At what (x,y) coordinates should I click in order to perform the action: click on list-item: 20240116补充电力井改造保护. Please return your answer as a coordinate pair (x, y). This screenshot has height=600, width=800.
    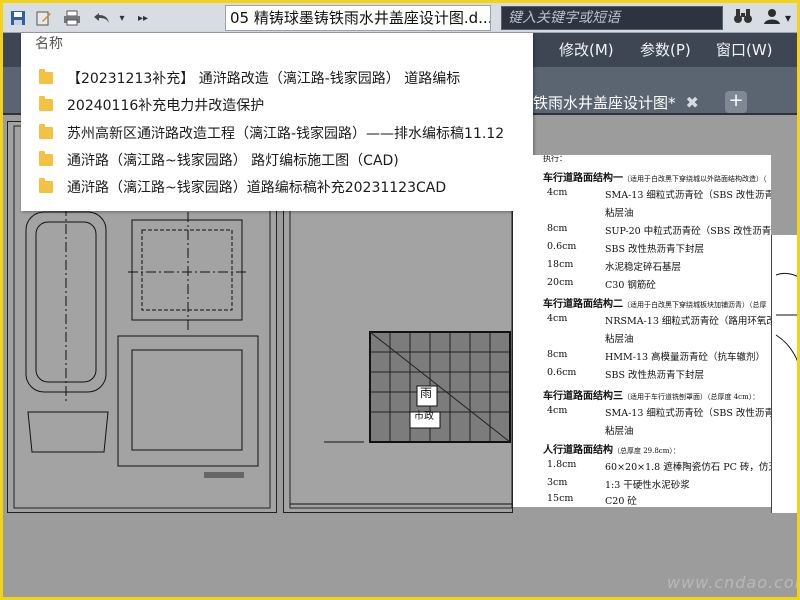
    Looking at the image, I should click on (151, 105).